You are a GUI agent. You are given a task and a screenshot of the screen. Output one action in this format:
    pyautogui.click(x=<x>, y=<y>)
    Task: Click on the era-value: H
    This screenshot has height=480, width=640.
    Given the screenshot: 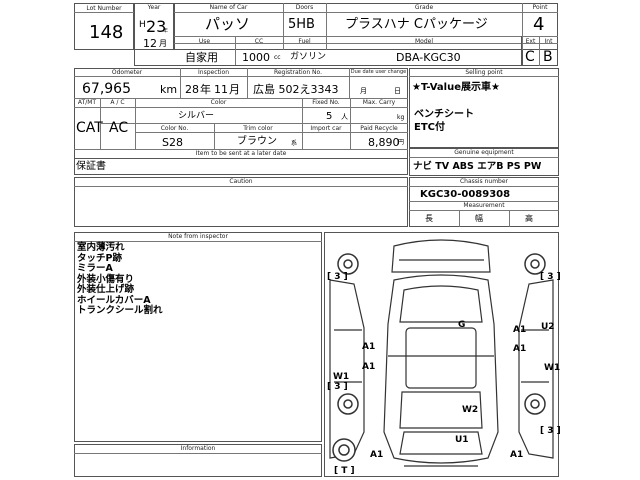 What is the action you would take?
    pyautogui.click(x=142, y=25)
    